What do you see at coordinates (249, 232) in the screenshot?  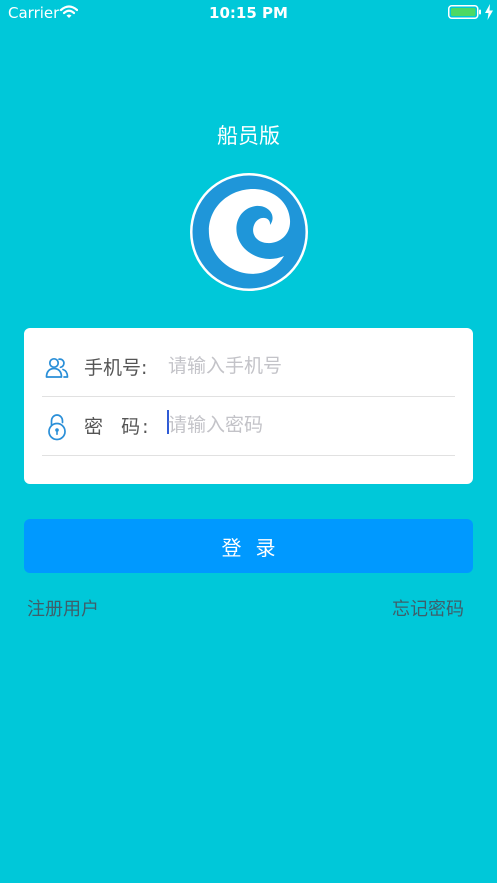 I see `wave-logo-icon` at bounding box center [249, 232].